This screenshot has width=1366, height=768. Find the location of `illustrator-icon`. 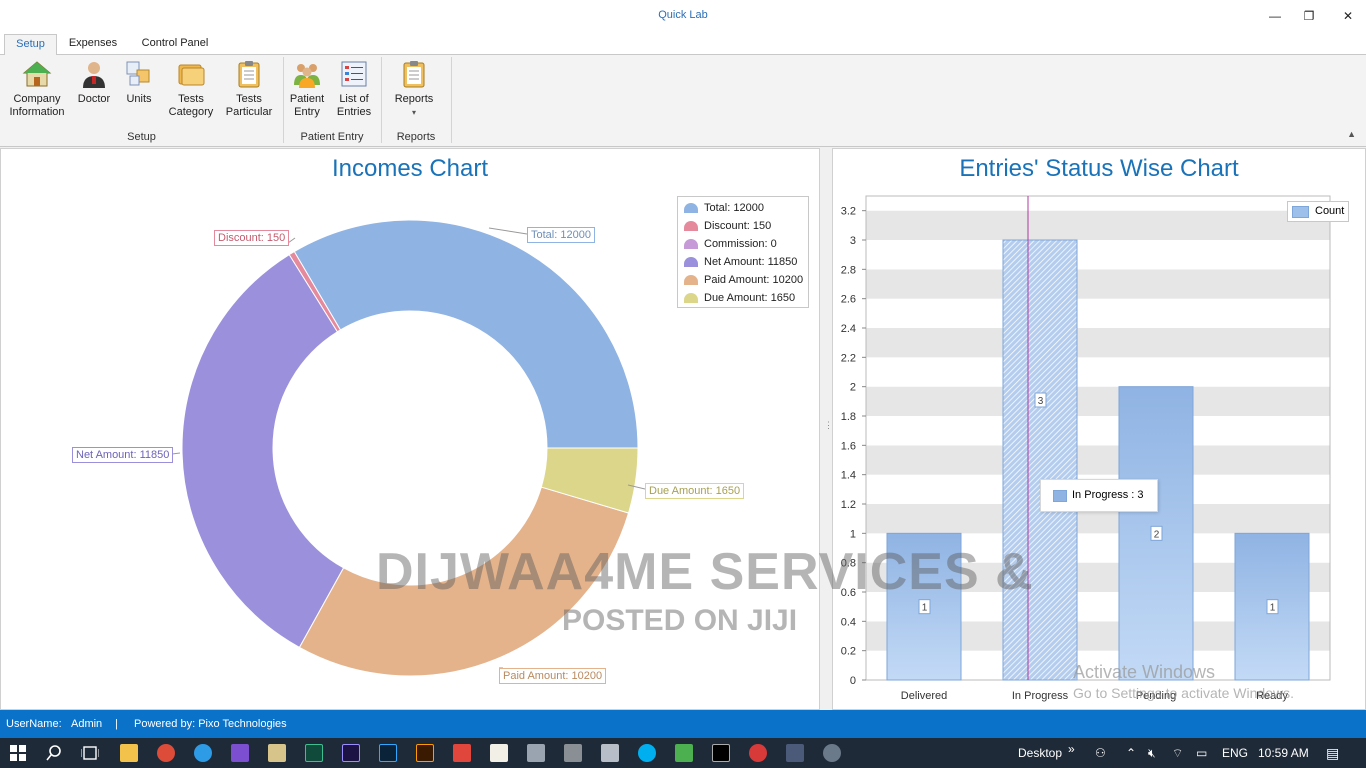

illustrator-icon is located at coordinates (425, 753).